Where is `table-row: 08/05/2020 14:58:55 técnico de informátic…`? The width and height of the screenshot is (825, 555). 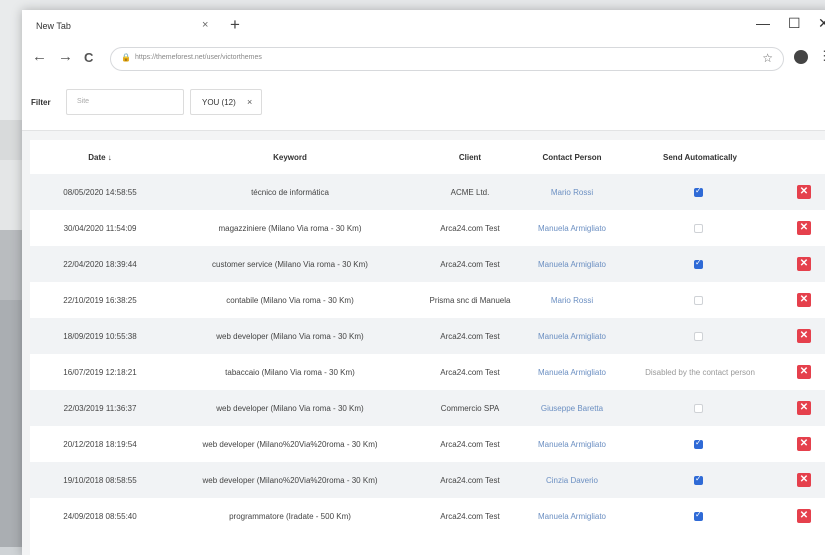 table-row: 08/05/2020 14:58:55 técnico de informátic… is located at coordinates (427, 192).